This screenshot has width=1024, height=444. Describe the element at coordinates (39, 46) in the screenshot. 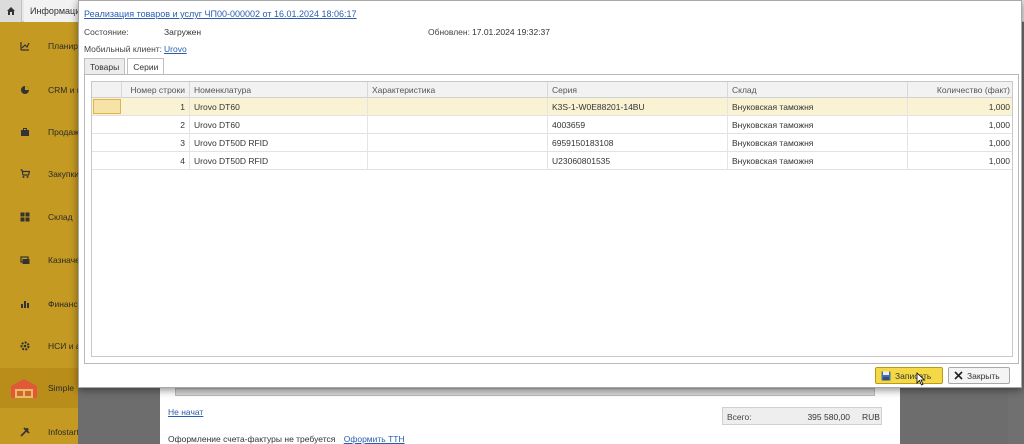

I see `sidebar-item-planning: Планирование` at that location.